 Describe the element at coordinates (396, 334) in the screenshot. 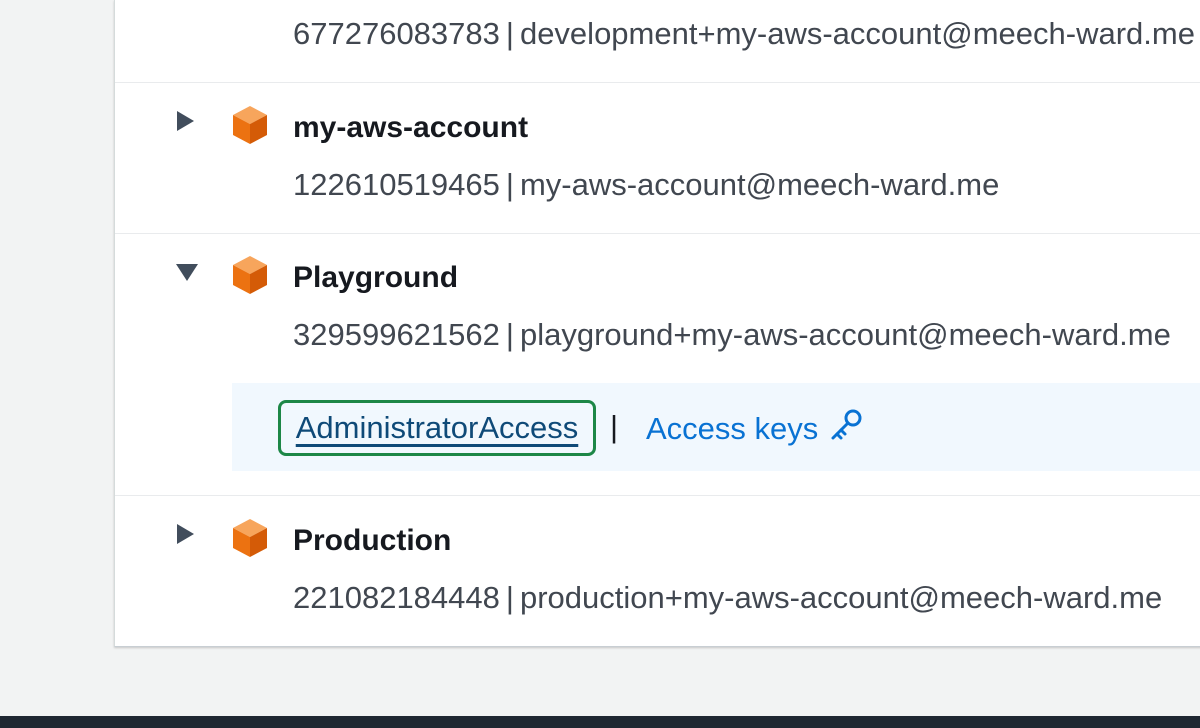

I see `account-id: 329599621562` at that location.